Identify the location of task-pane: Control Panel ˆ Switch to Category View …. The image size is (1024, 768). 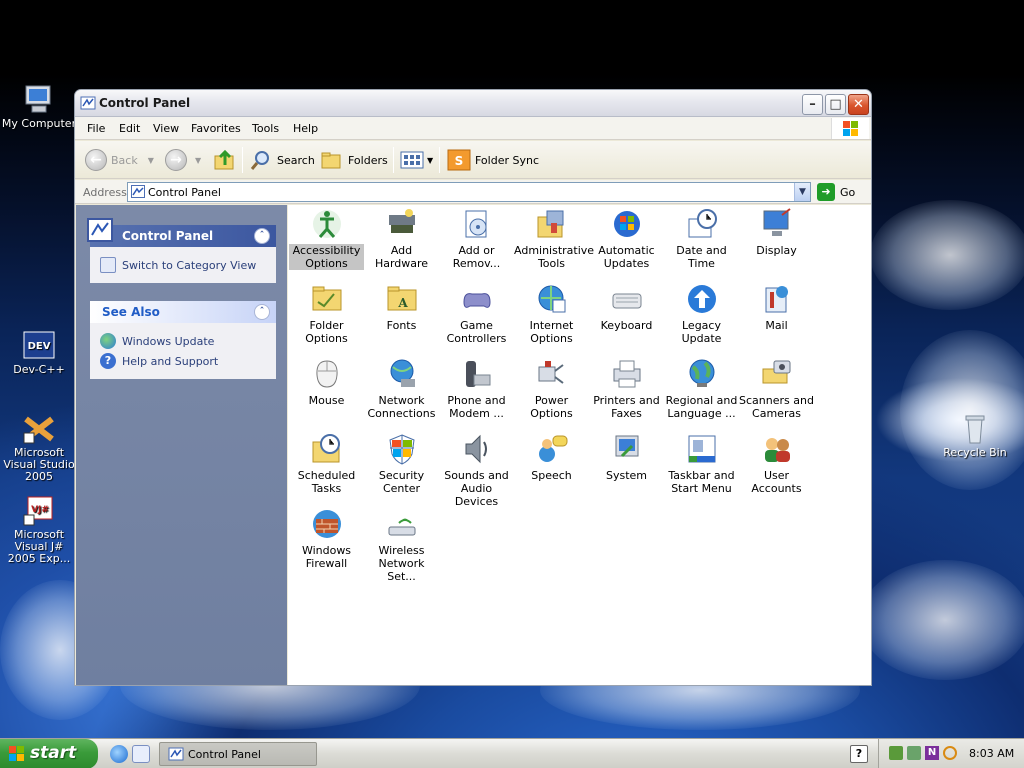
(181, 445).